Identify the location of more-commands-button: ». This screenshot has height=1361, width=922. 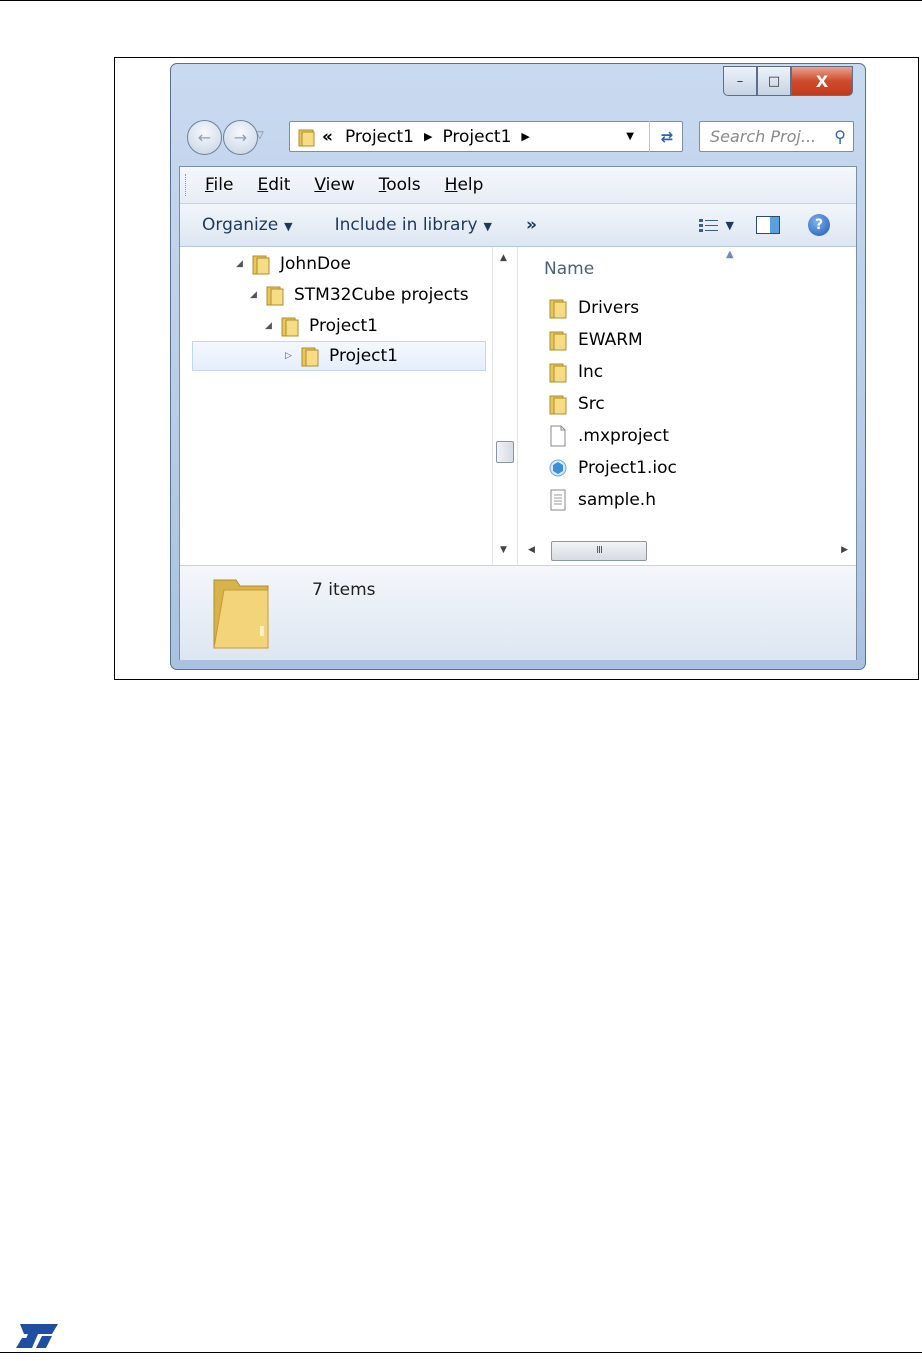
(531, 225).